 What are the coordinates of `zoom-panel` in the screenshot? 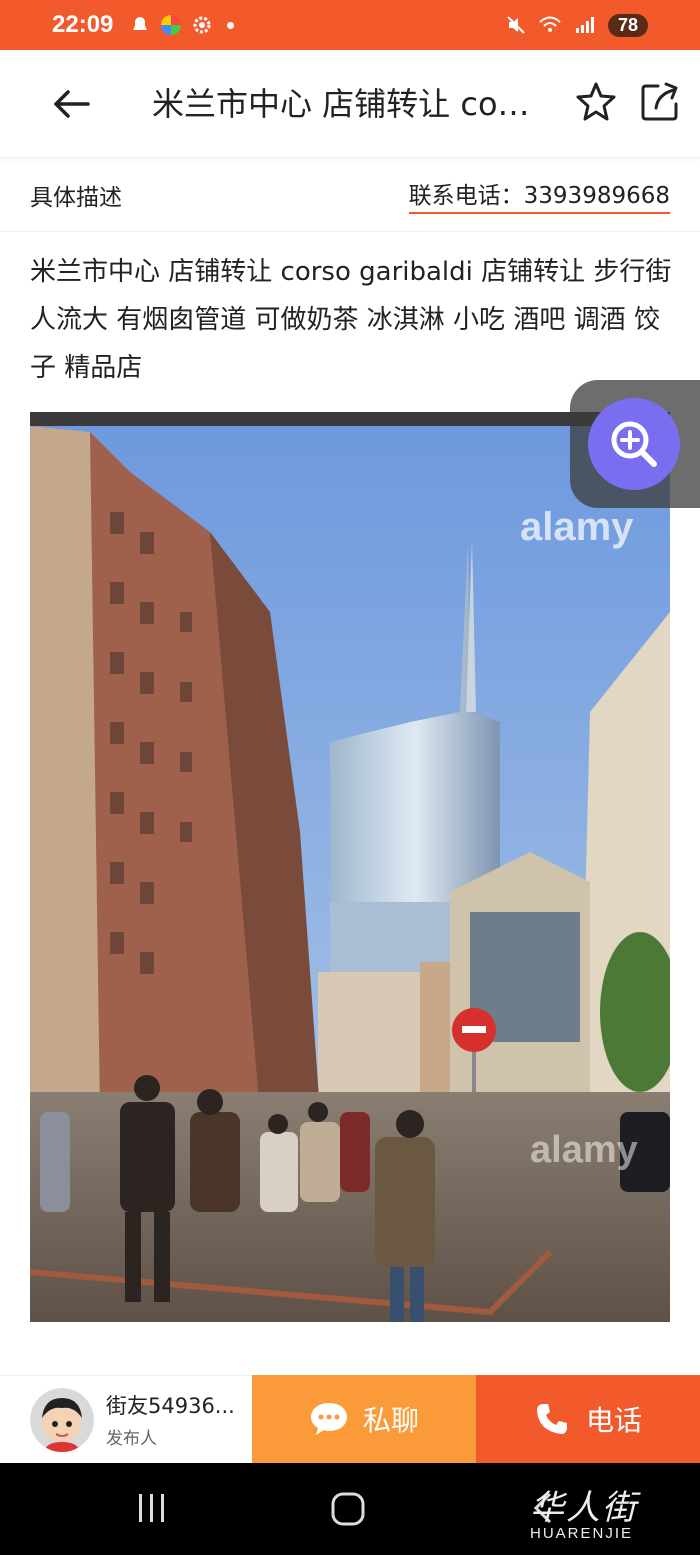 It's located at (635, 444).